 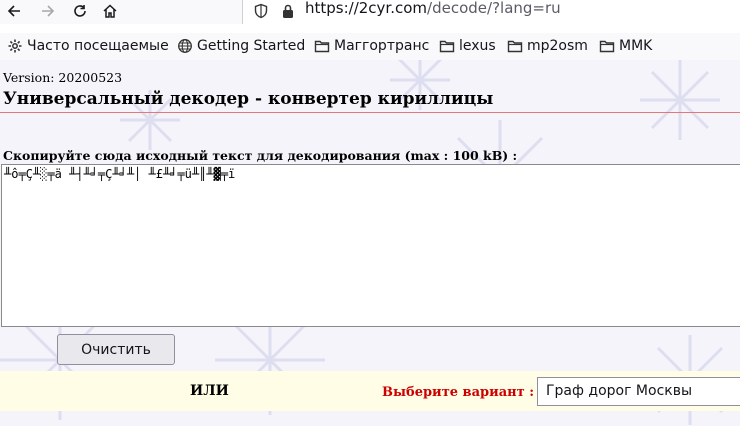 I want to click on forward-button, so click(x=48, y=11).